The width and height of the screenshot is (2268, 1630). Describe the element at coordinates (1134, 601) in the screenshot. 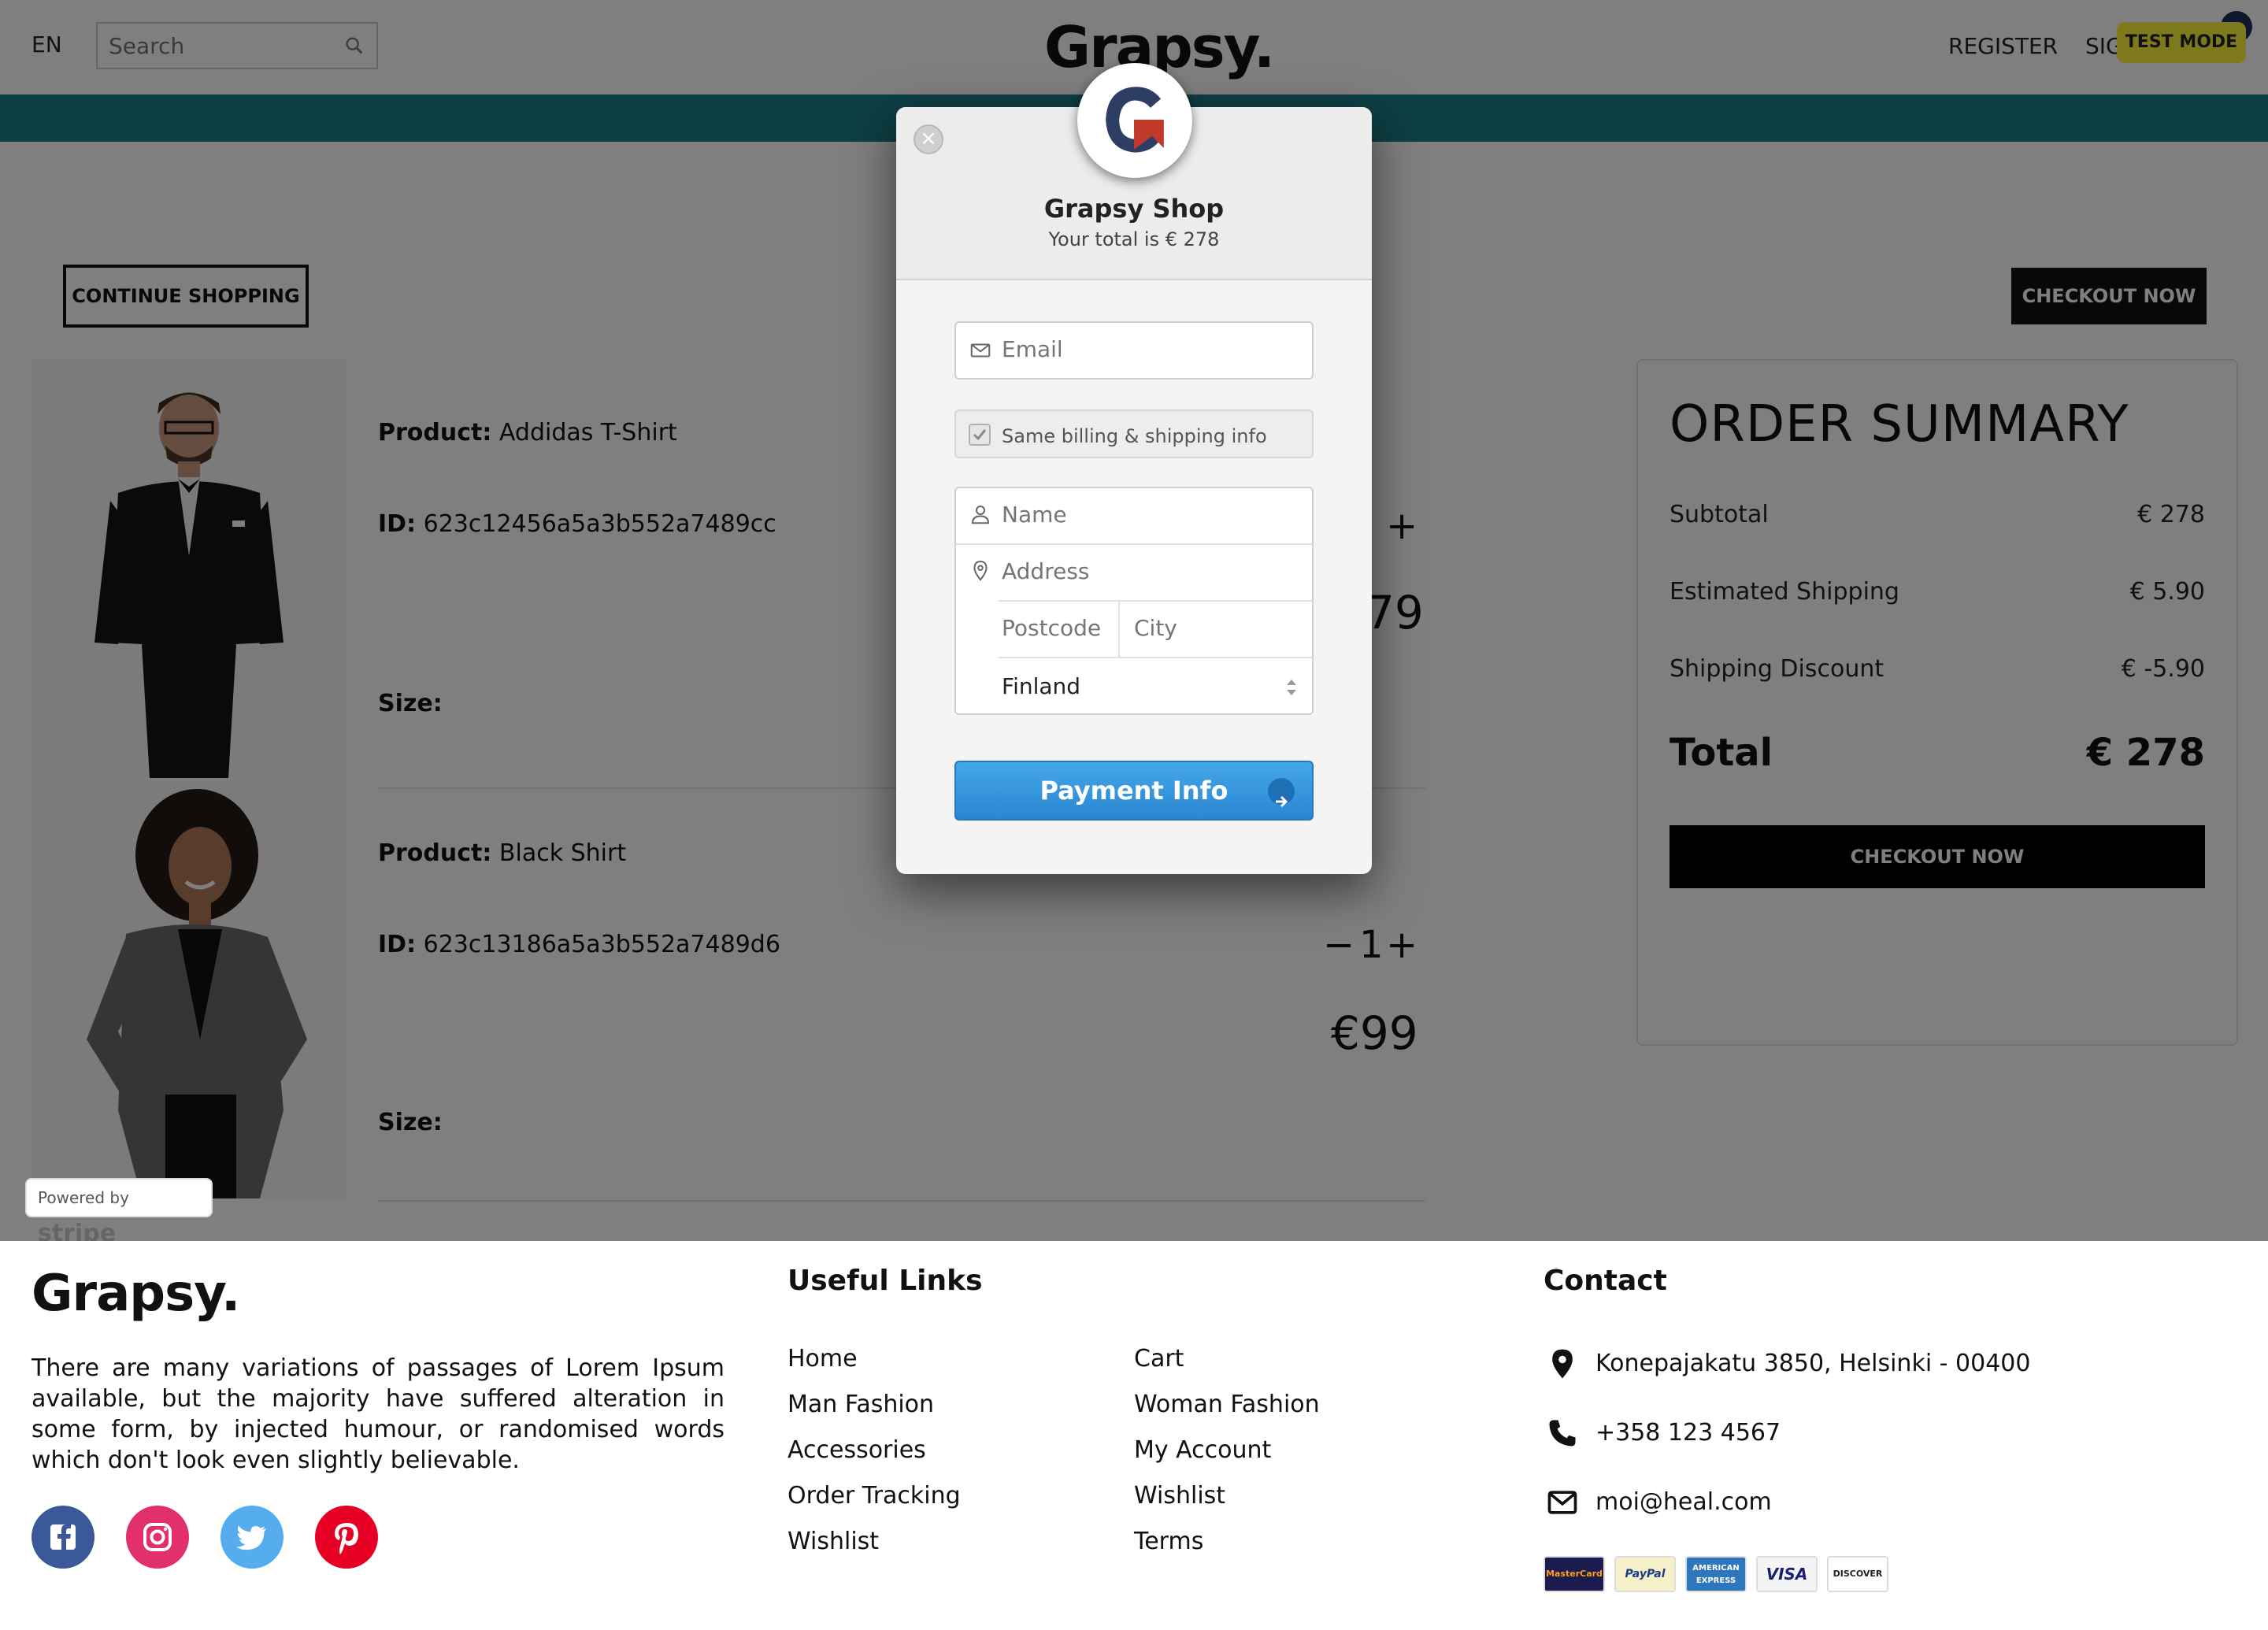

I see `shipping-address-group: Finland` at that location.